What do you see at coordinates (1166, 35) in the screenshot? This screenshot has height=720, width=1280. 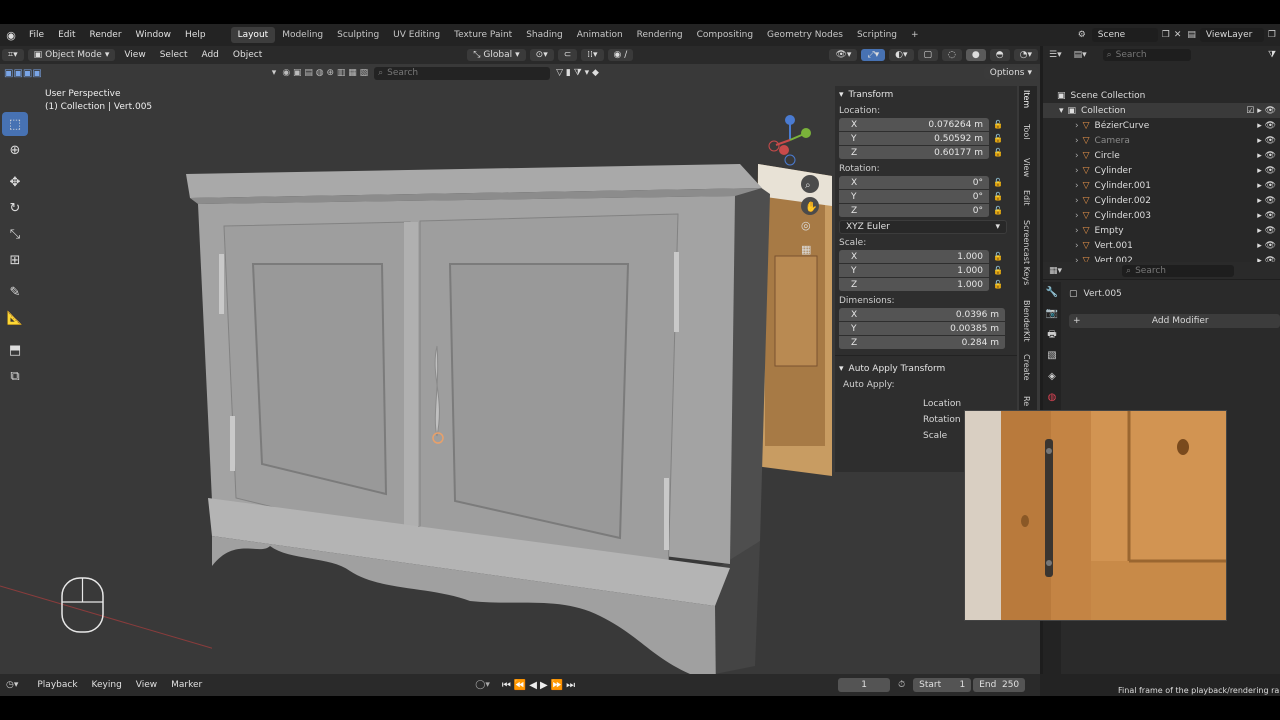 I see `new-scene-icon: ❐` at bounding box center [1166, 35].